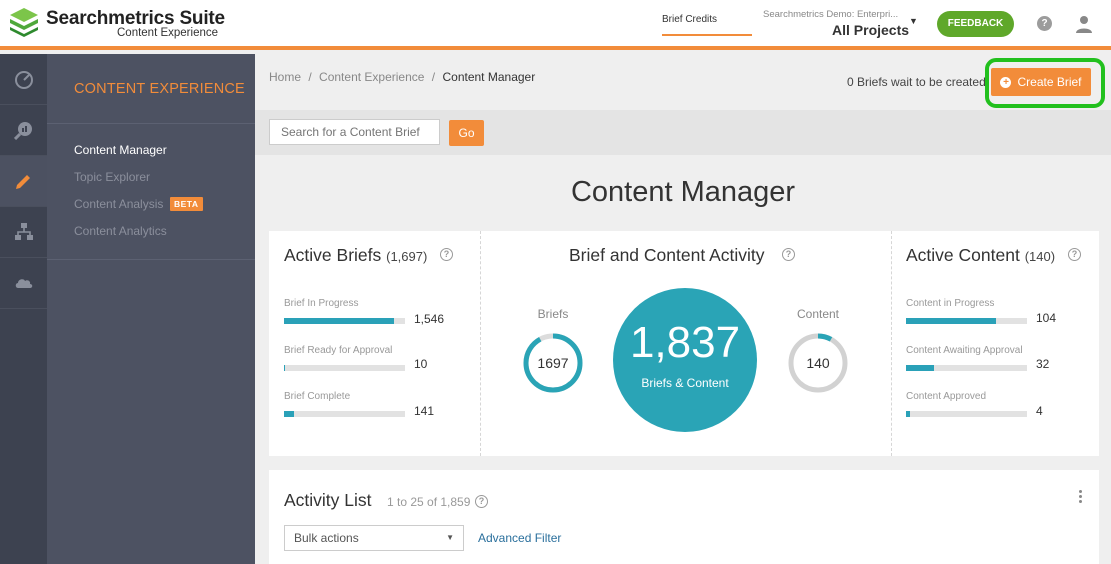  I want to click on sidebar-item-content-analysis: Content Analysis, so click(118, 204).